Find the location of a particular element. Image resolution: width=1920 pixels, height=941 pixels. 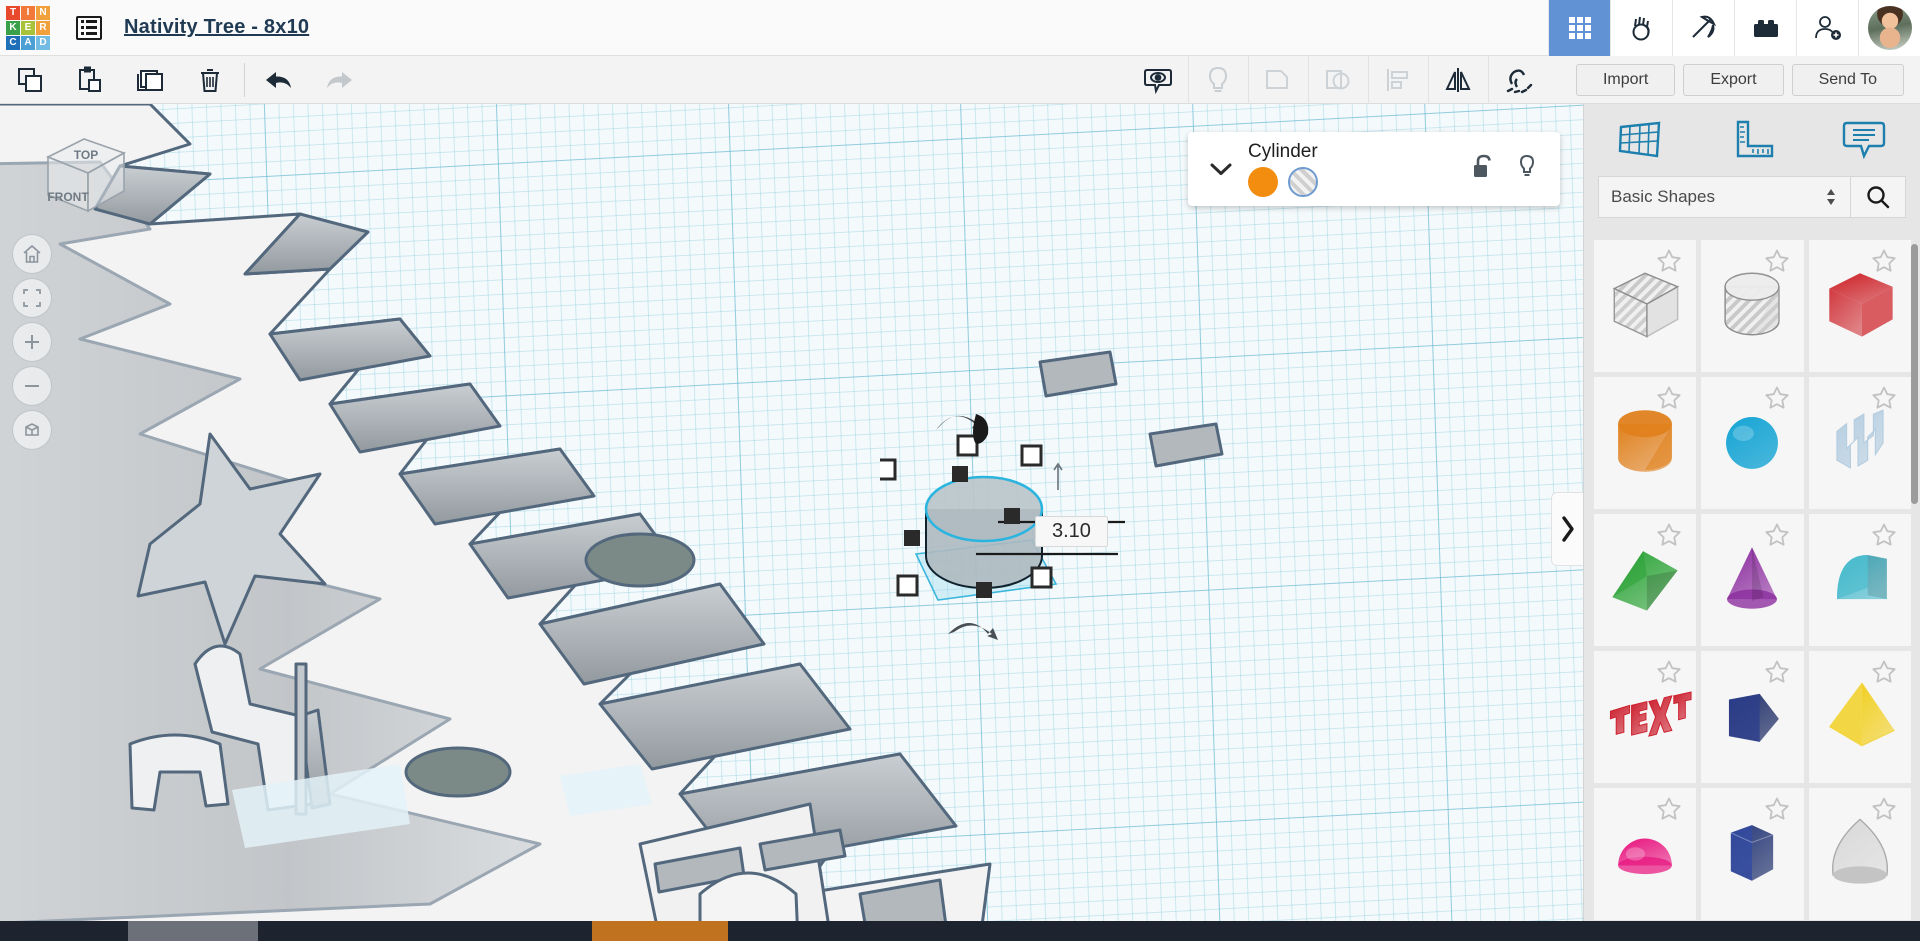

group-button is located at coordinates (1277, 79).